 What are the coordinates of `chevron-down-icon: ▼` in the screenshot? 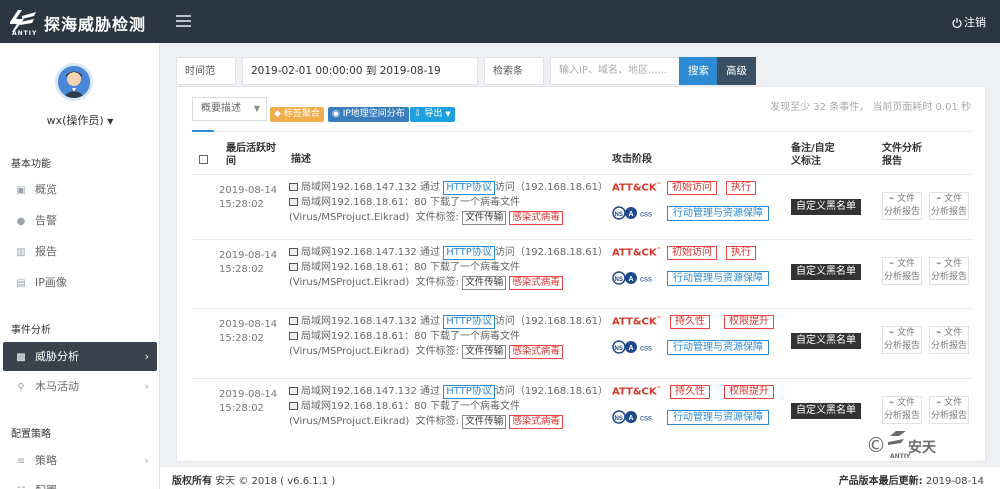 It's located at (256, 108).